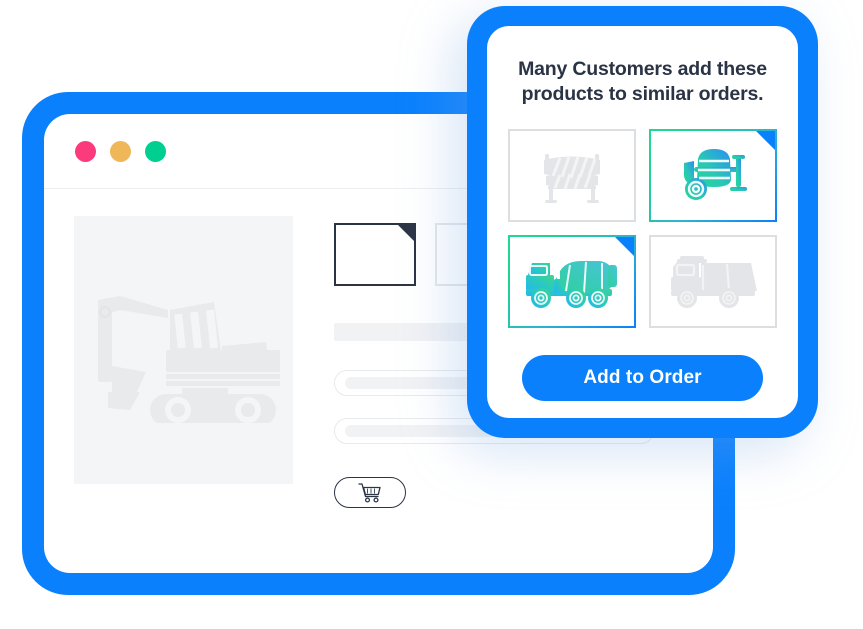 Image resolution: width=863 pixels, height=629 pixels. I want to click on skeleton-bar, so click(412, 383).